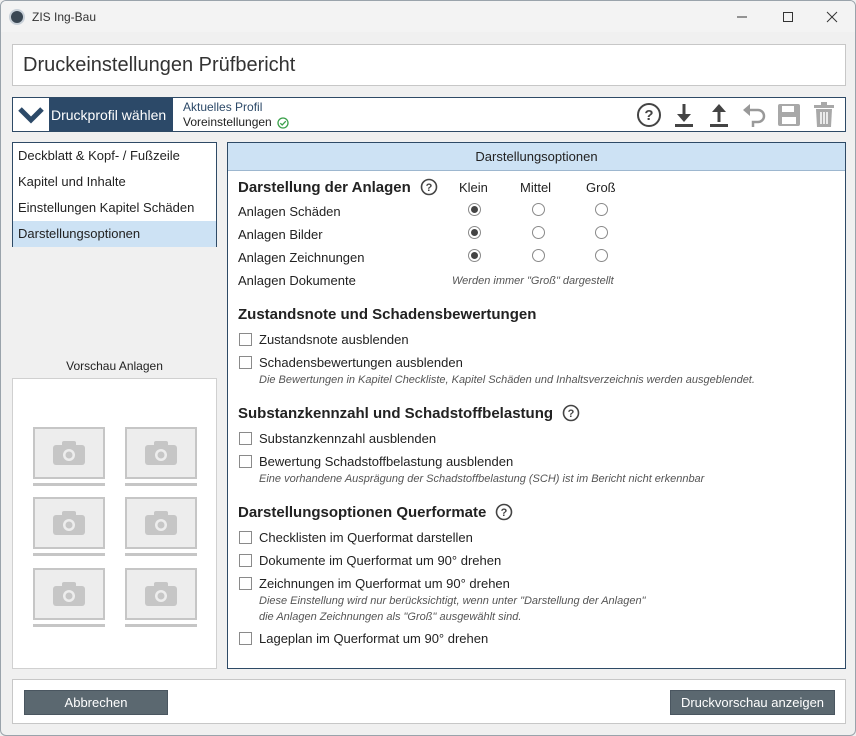 The height and width of the screenshot is (736, 856). What do you see at coordinates (386, 461) in the screenshot?
I see `option-schadstoffbelastung-label: Bewertung Schadstoffbelastung ausblenden` at bounding box center [386, 461].